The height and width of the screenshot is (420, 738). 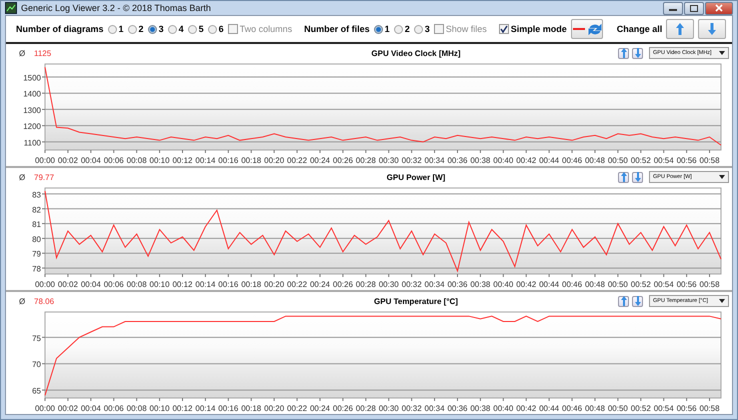 I want to click on y-tick-label: 80, so click(x=36, y=239).